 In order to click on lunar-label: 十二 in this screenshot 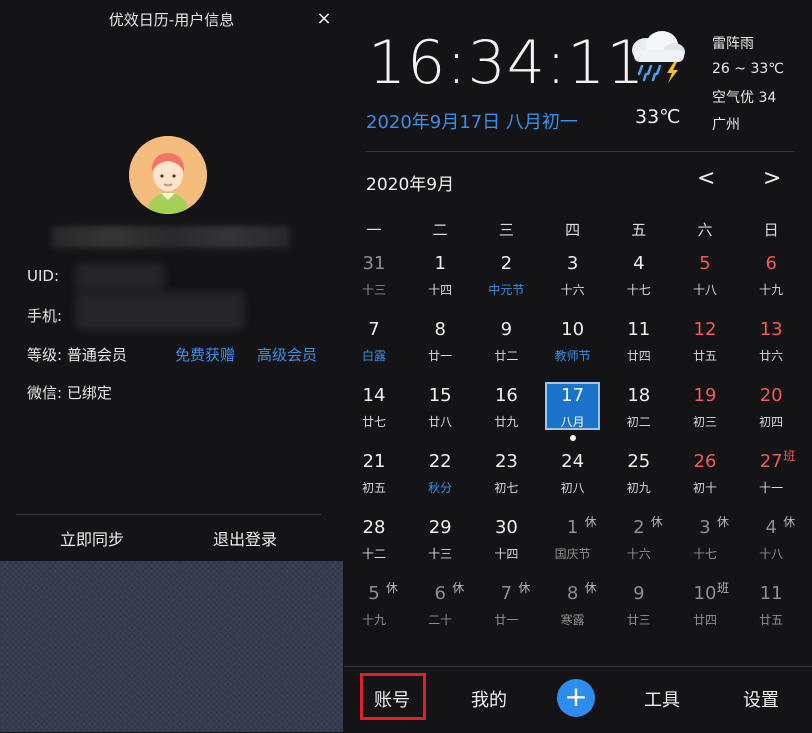, I will do `click(373, 554)`.